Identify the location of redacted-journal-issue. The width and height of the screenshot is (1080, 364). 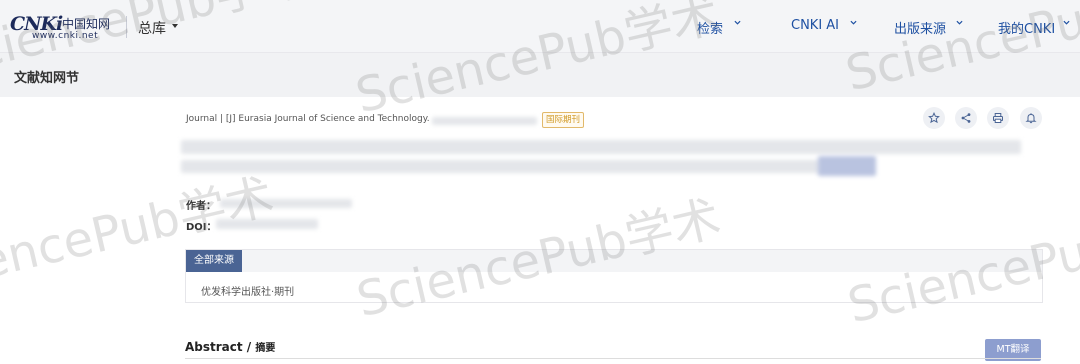
(484, 121).